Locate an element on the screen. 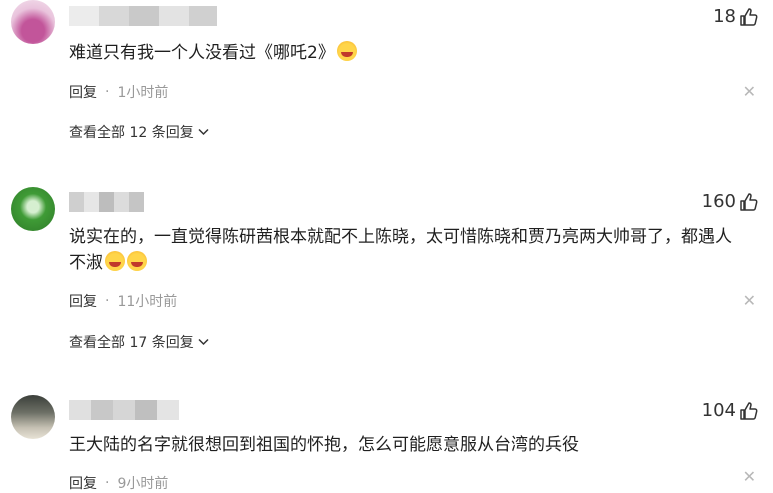  like-button: 18 is located at coordinates (736, 16).